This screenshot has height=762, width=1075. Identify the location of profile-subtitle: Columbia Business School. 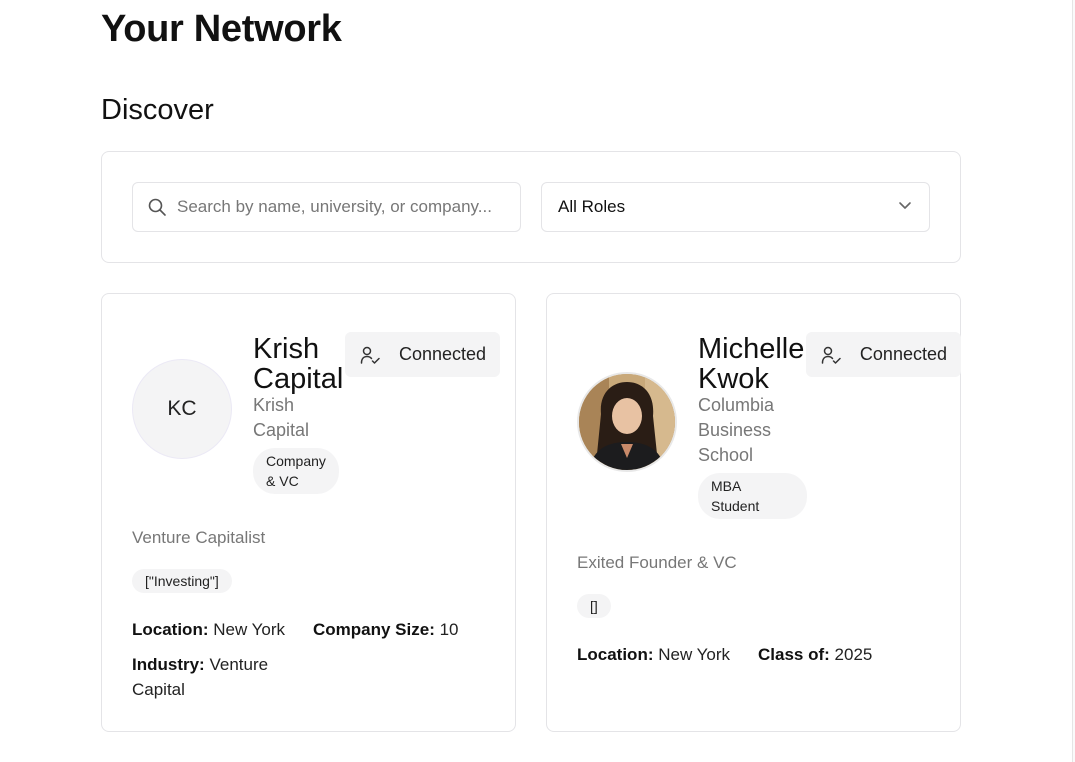
(736, 430).